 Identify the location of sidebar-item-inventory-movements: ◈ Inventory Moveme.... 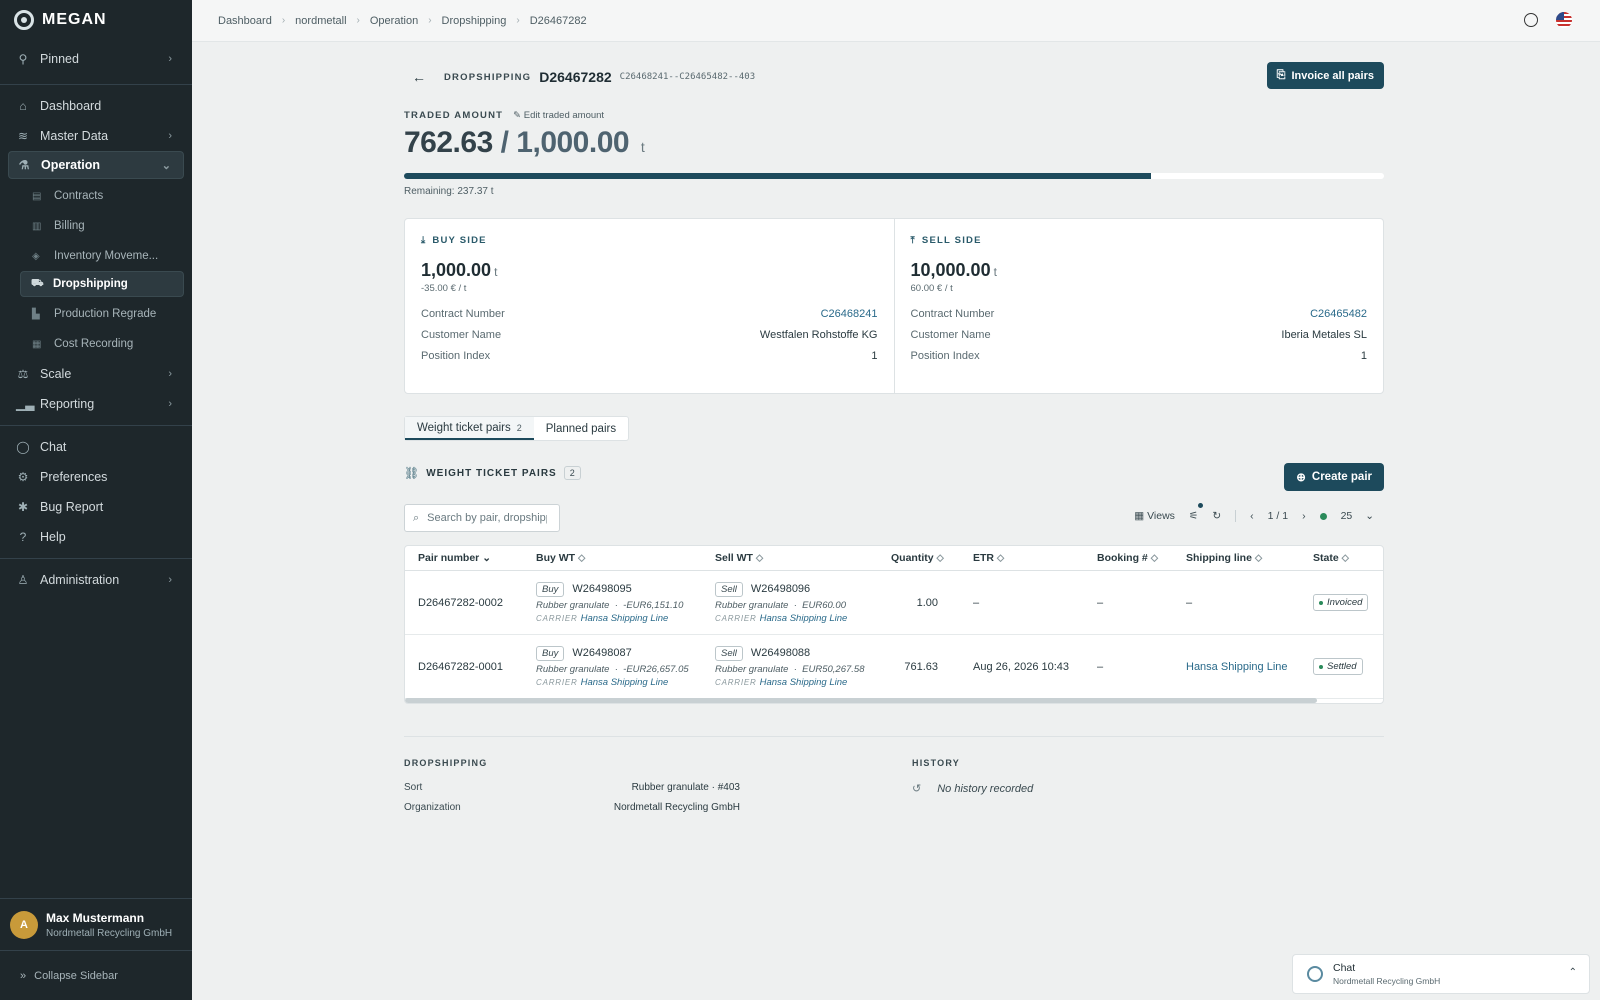
(96, 256).